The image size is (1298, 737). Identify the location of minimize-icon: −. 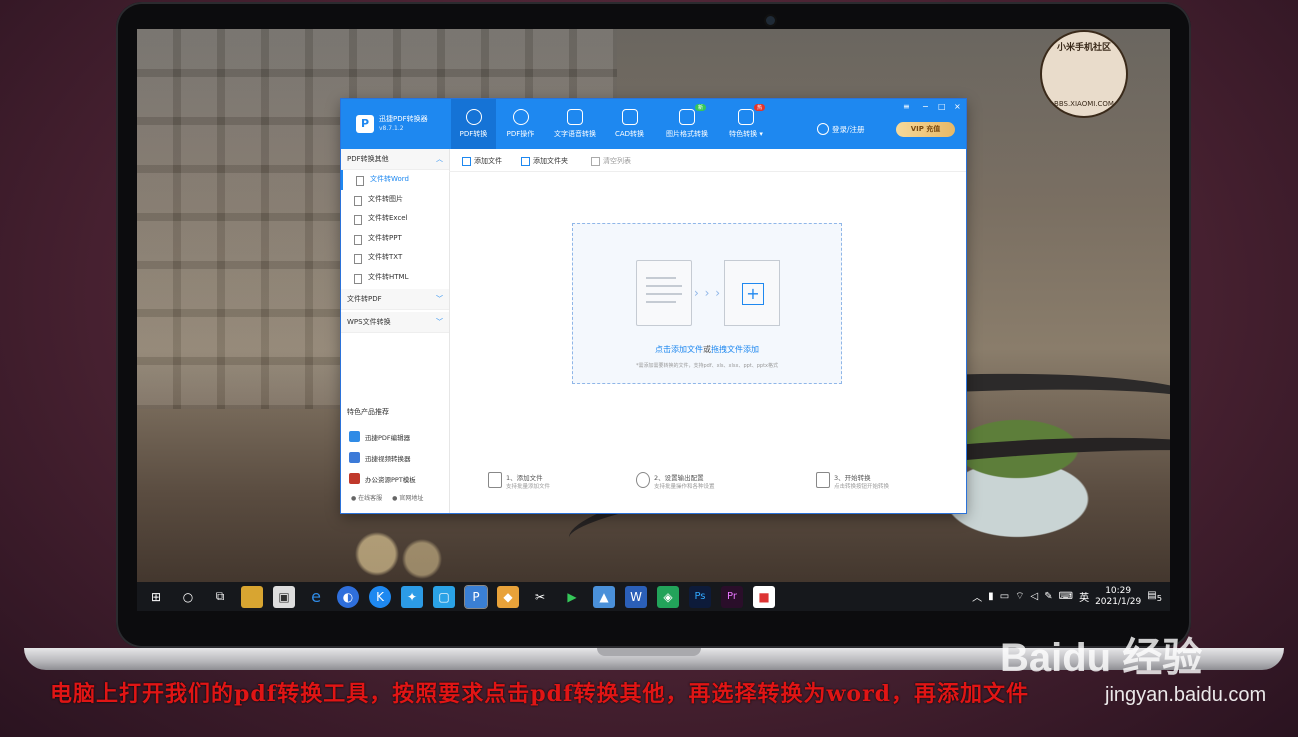
(925, 106).